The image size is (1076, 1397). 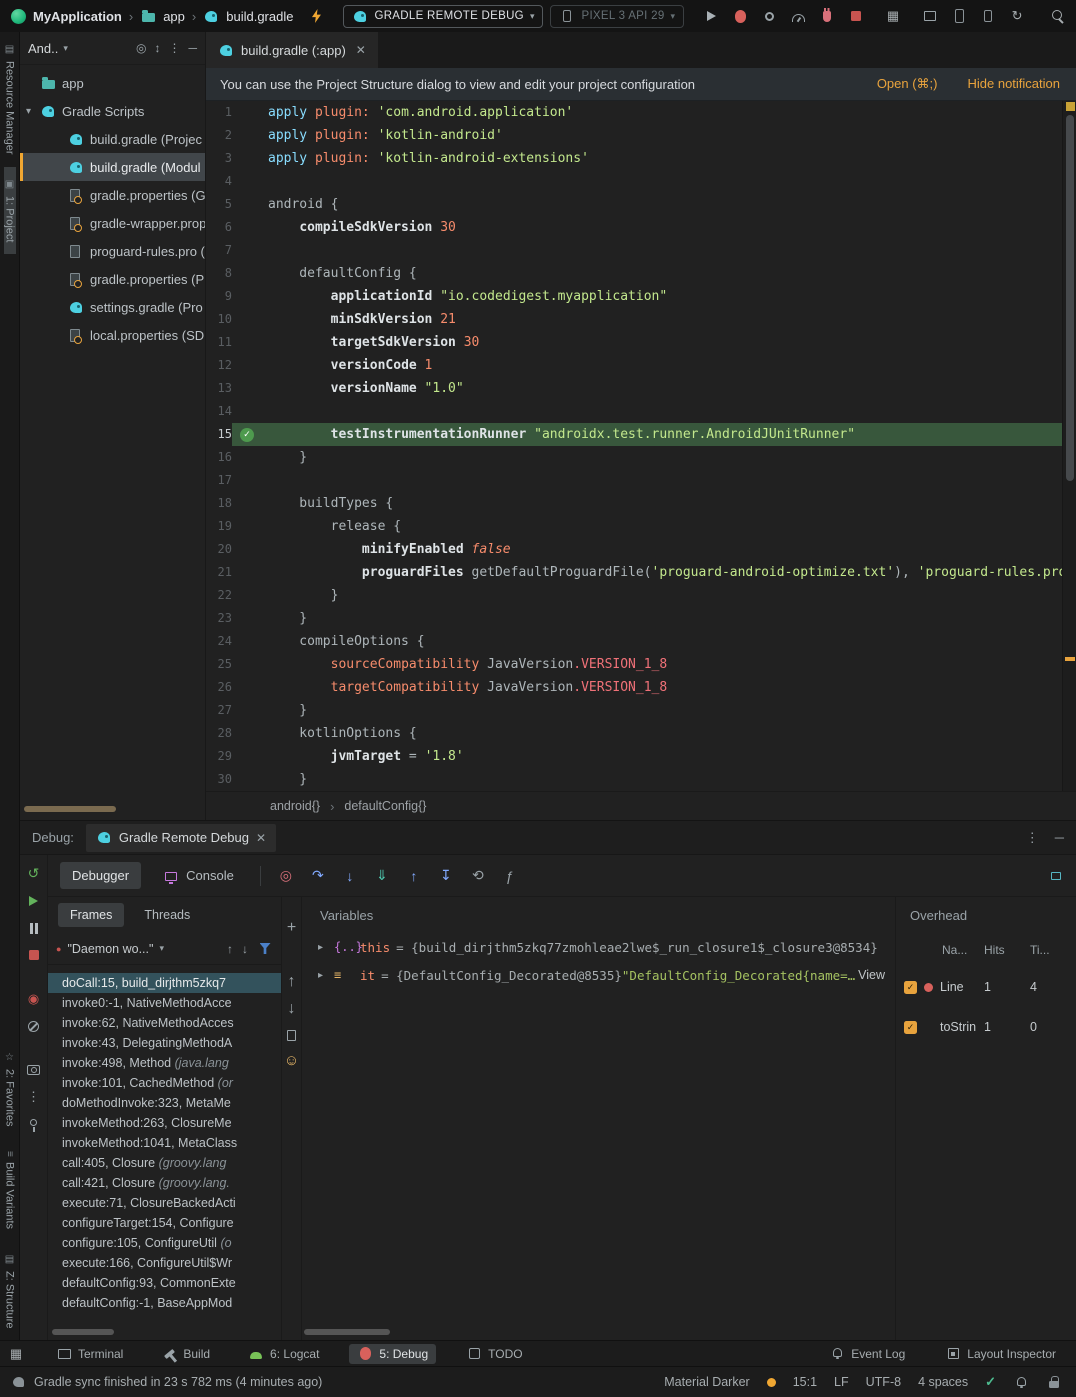 I want to click on stack-frame: configure:105, ConfigureUtil (o, so click(x=164, y=1243).